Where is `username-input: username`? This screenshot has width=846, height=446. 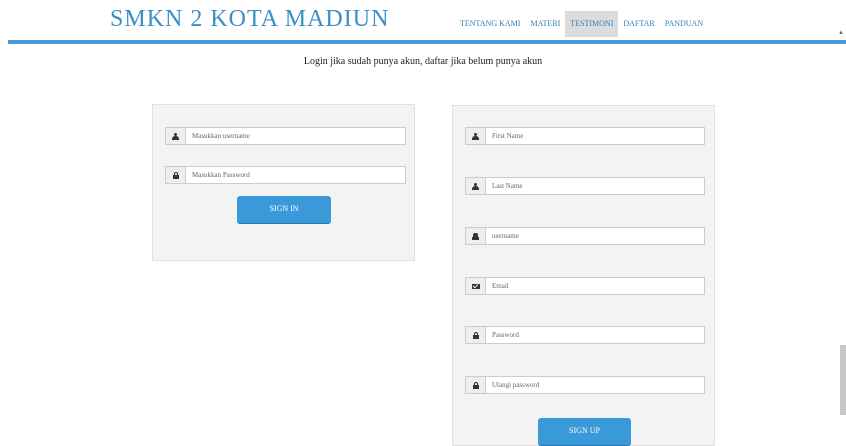 username-input: username is located at coordinates (595, 236).